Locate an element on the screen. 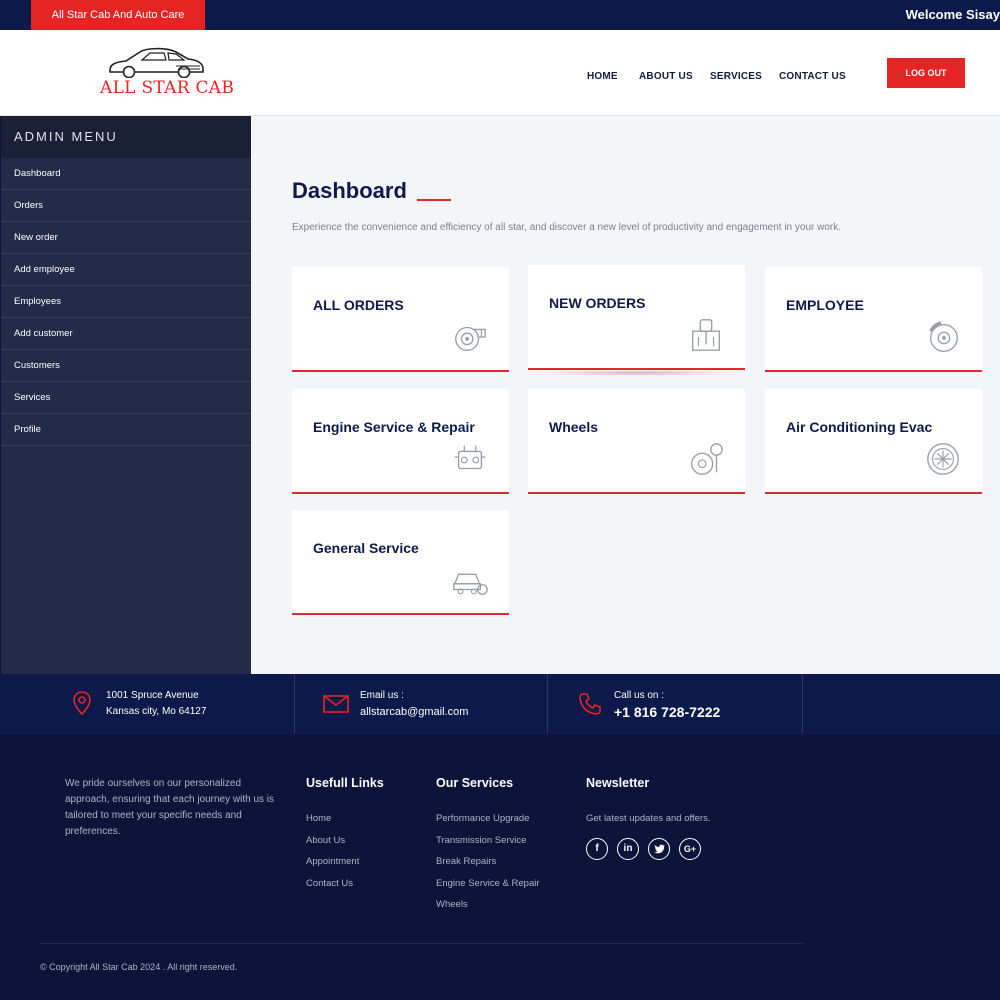 Image resolution: width=1000 pixels, height=1000 pixels. sidebar-item-add-customer: Add customer is located at coordinates (126, 334).